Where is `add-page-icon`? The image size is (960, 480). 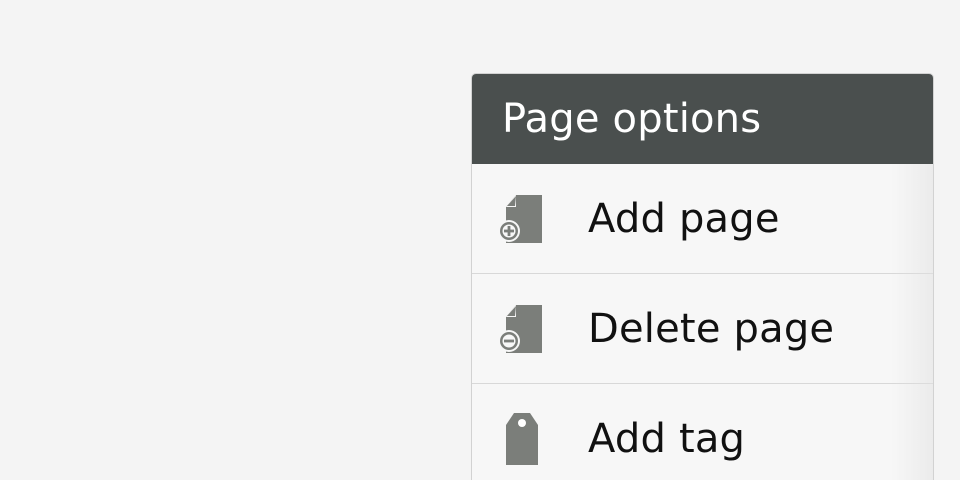 add-page-icon is located at coordinates (522, 219).